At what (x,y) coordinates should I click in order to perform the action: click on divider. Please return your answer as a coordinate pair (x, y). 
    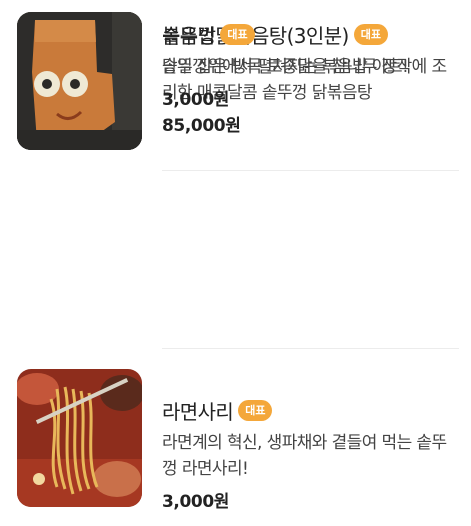
    Looking at the image, I should click on (310, 348).